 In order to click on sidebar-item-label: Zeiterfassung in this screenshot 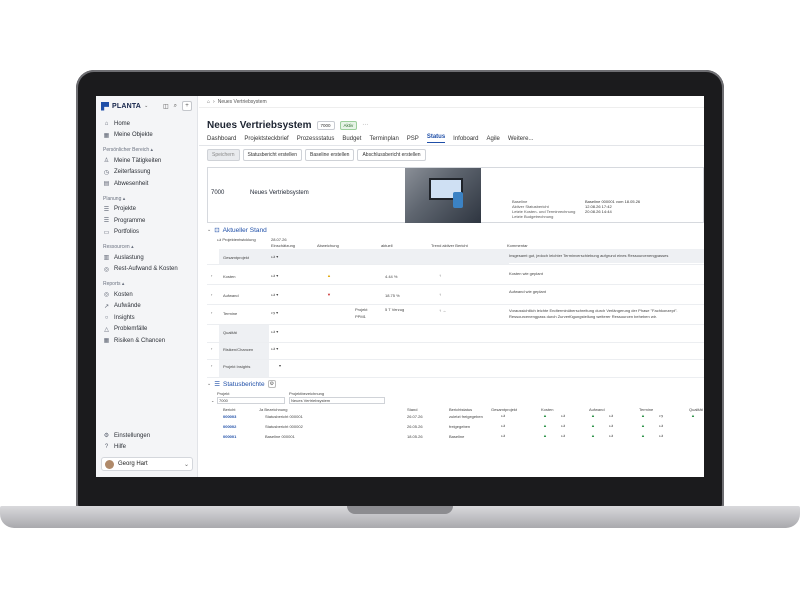, I will do `click(132, 172)`.